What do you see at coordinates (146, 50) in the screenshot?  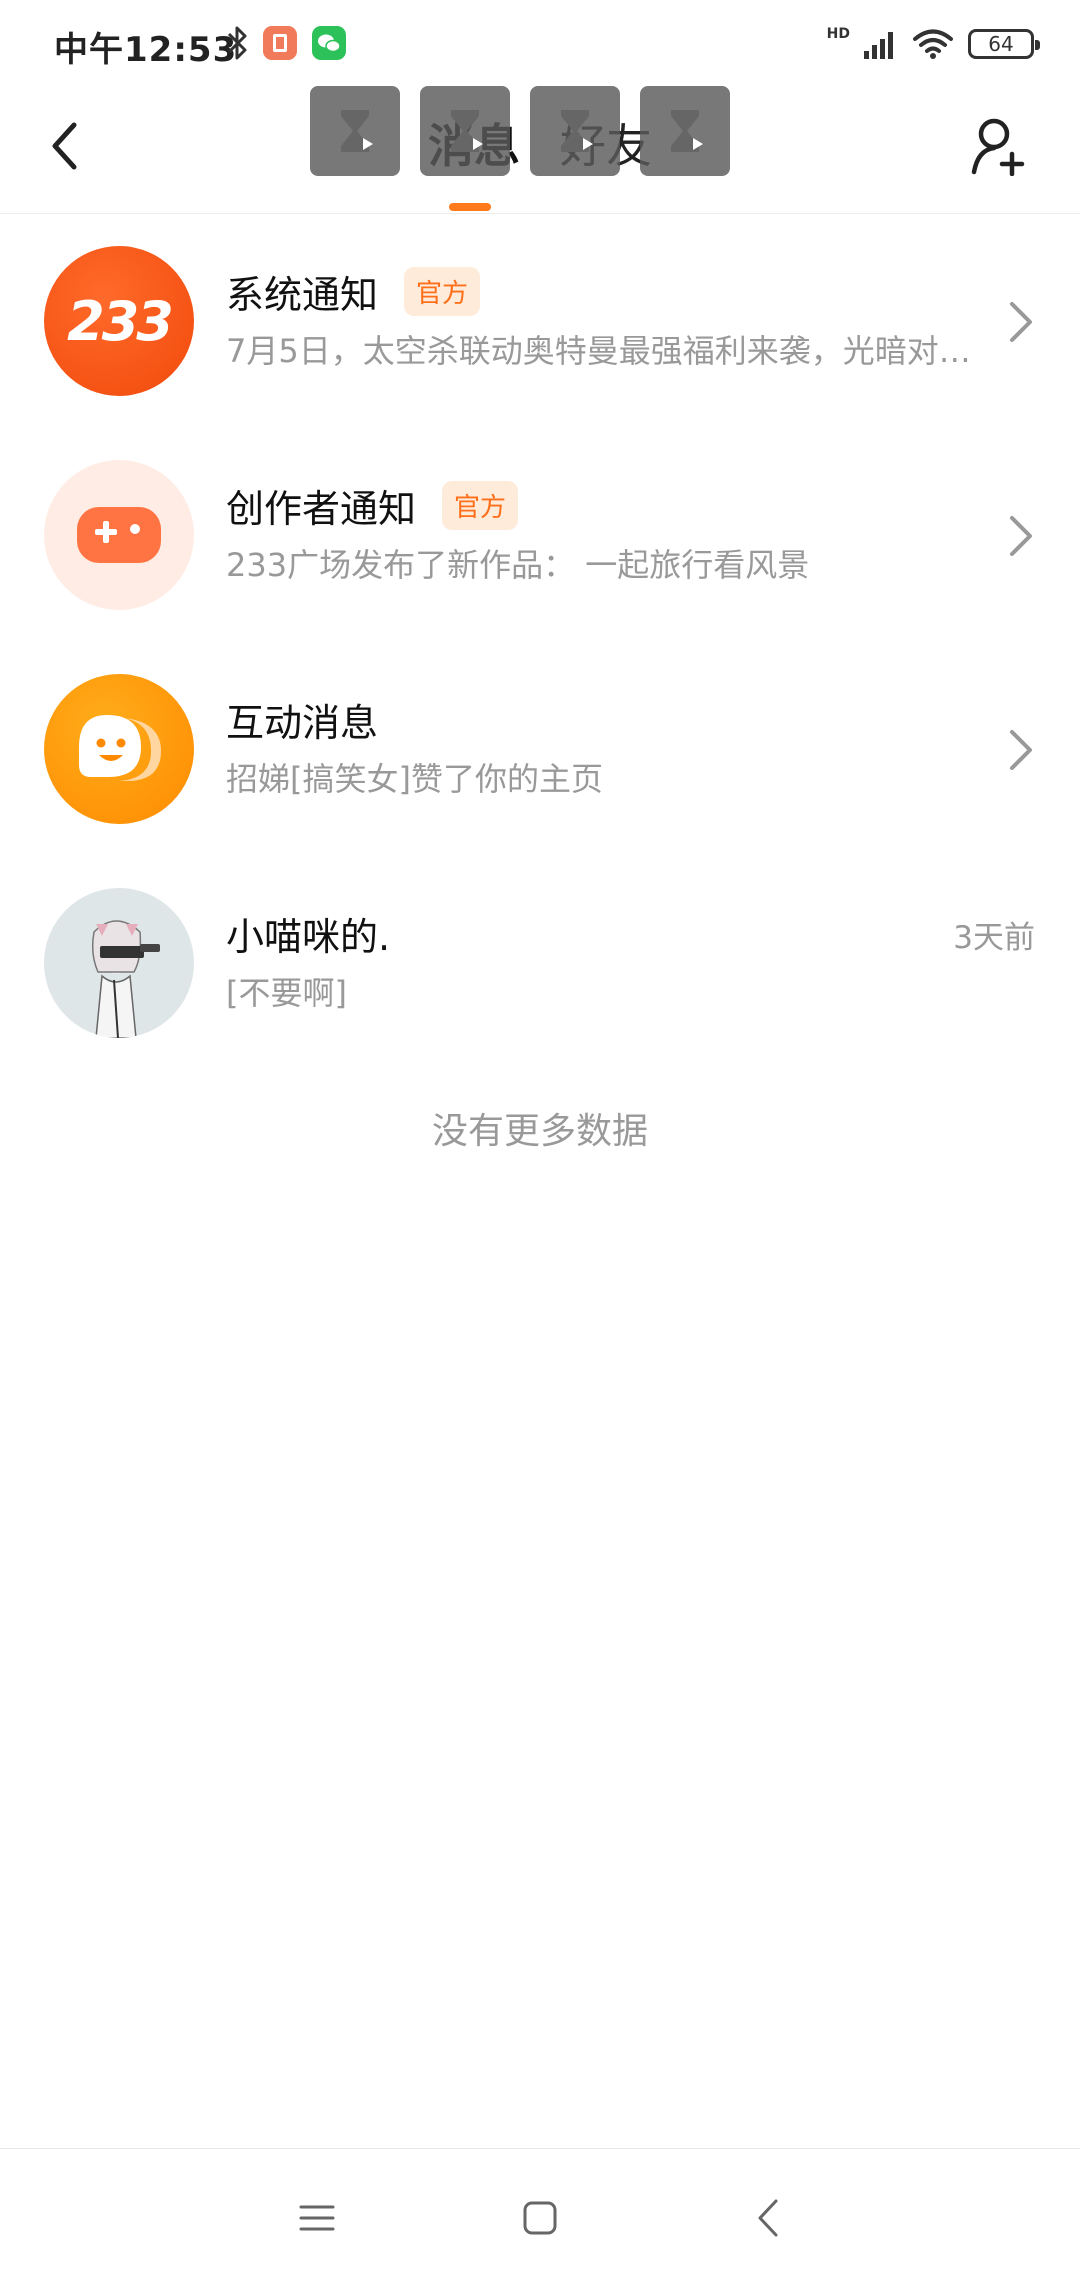 I see `status-time: 中午12:53` at bounding box center [146, 50].